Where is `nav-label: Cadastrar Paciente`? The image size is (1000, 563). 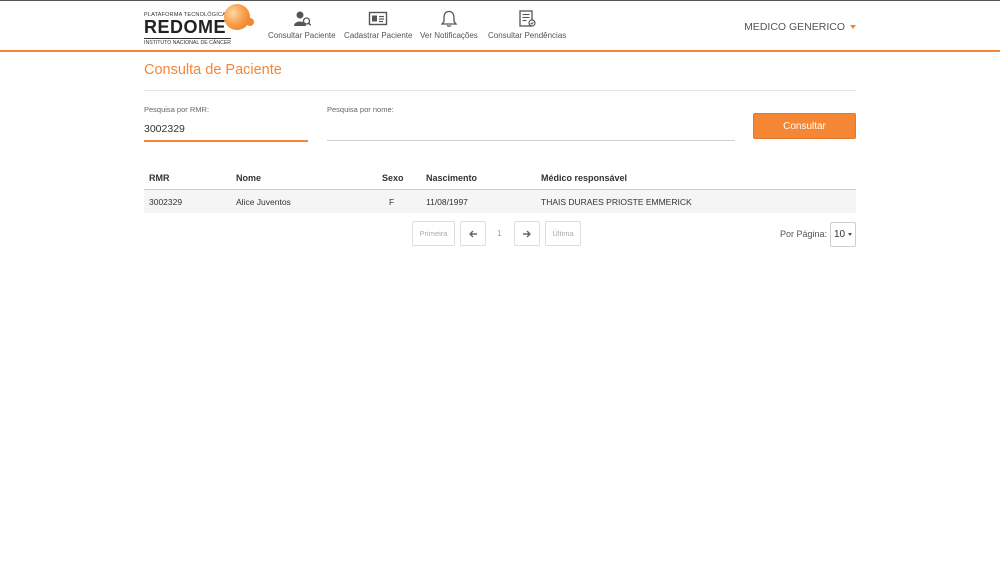 nav-label: Cadastrar Paciente is located at coordinates (378, 35).